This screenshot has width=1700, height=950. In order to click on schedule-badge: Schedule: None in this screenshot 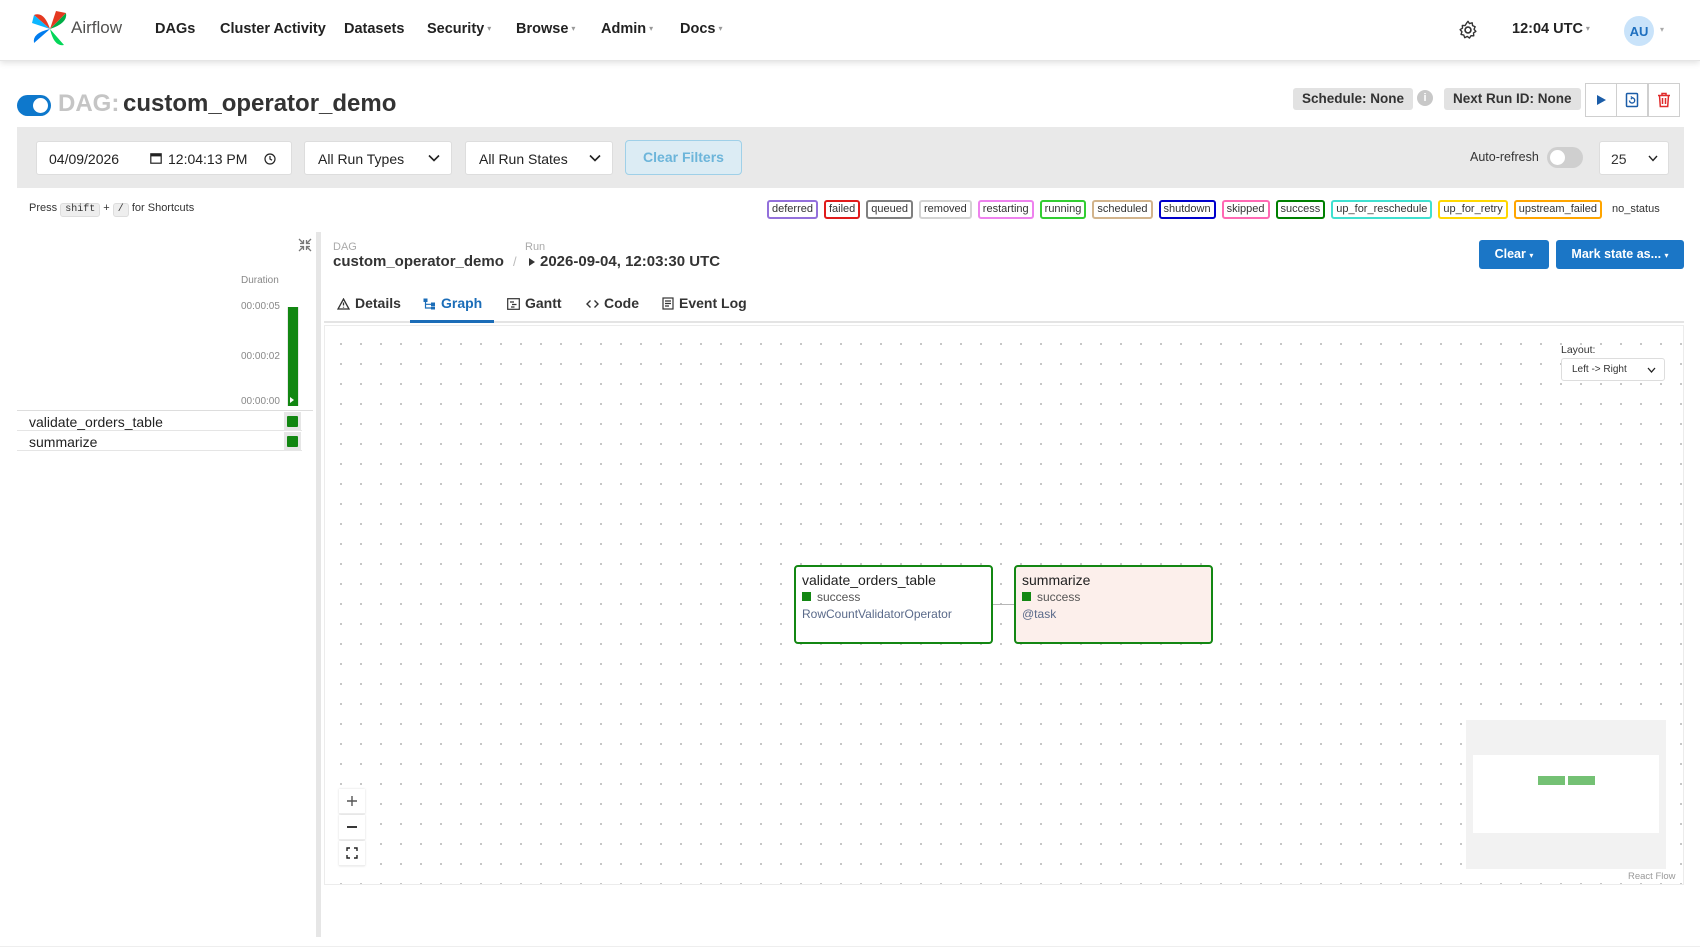, I will do `click(1353, 99)`.